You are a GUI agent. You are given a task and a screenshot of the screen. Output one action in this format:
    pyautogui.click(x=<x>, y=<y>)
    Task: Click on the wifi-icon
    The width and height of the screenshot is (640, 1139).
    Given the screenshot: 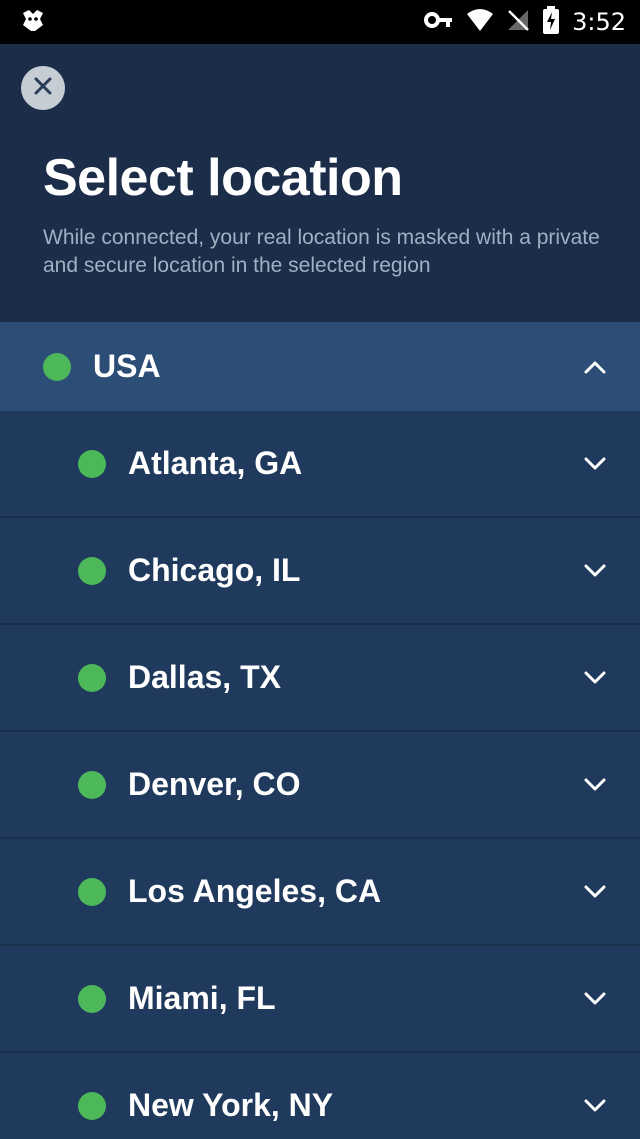 What is the action you would take?
    pyautogui.click(x=480, y=22)
    